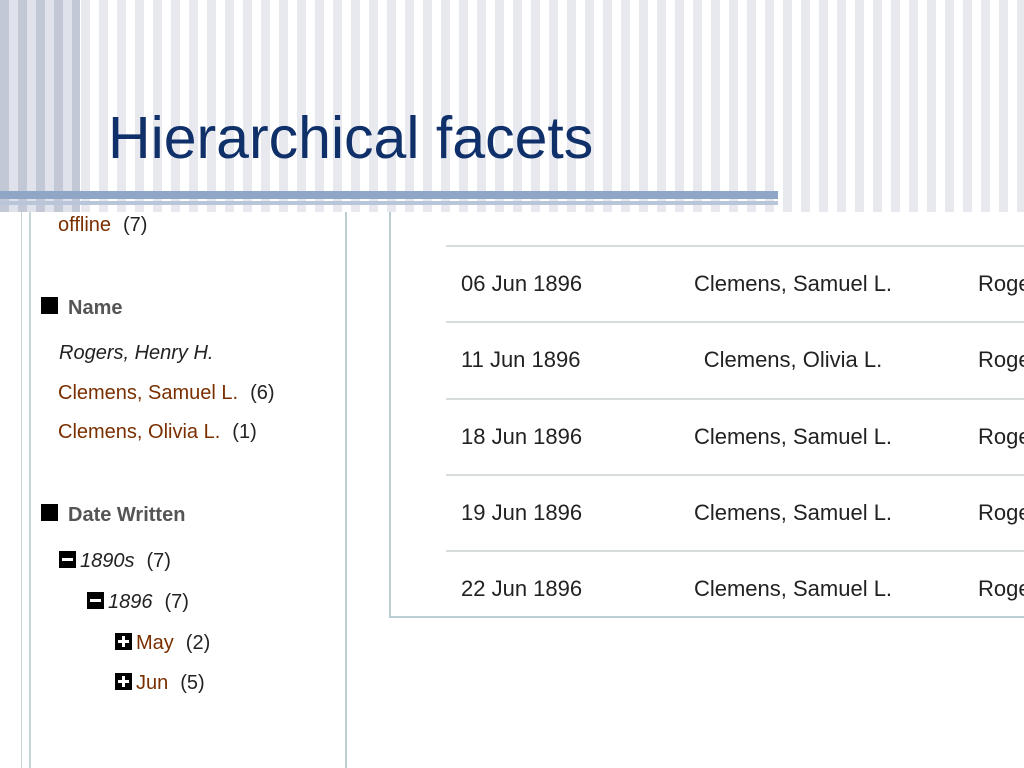  Describe the element at coordinates (127, 515) in the screenshot. I see `facet-heading-label: Date Written` at that location.